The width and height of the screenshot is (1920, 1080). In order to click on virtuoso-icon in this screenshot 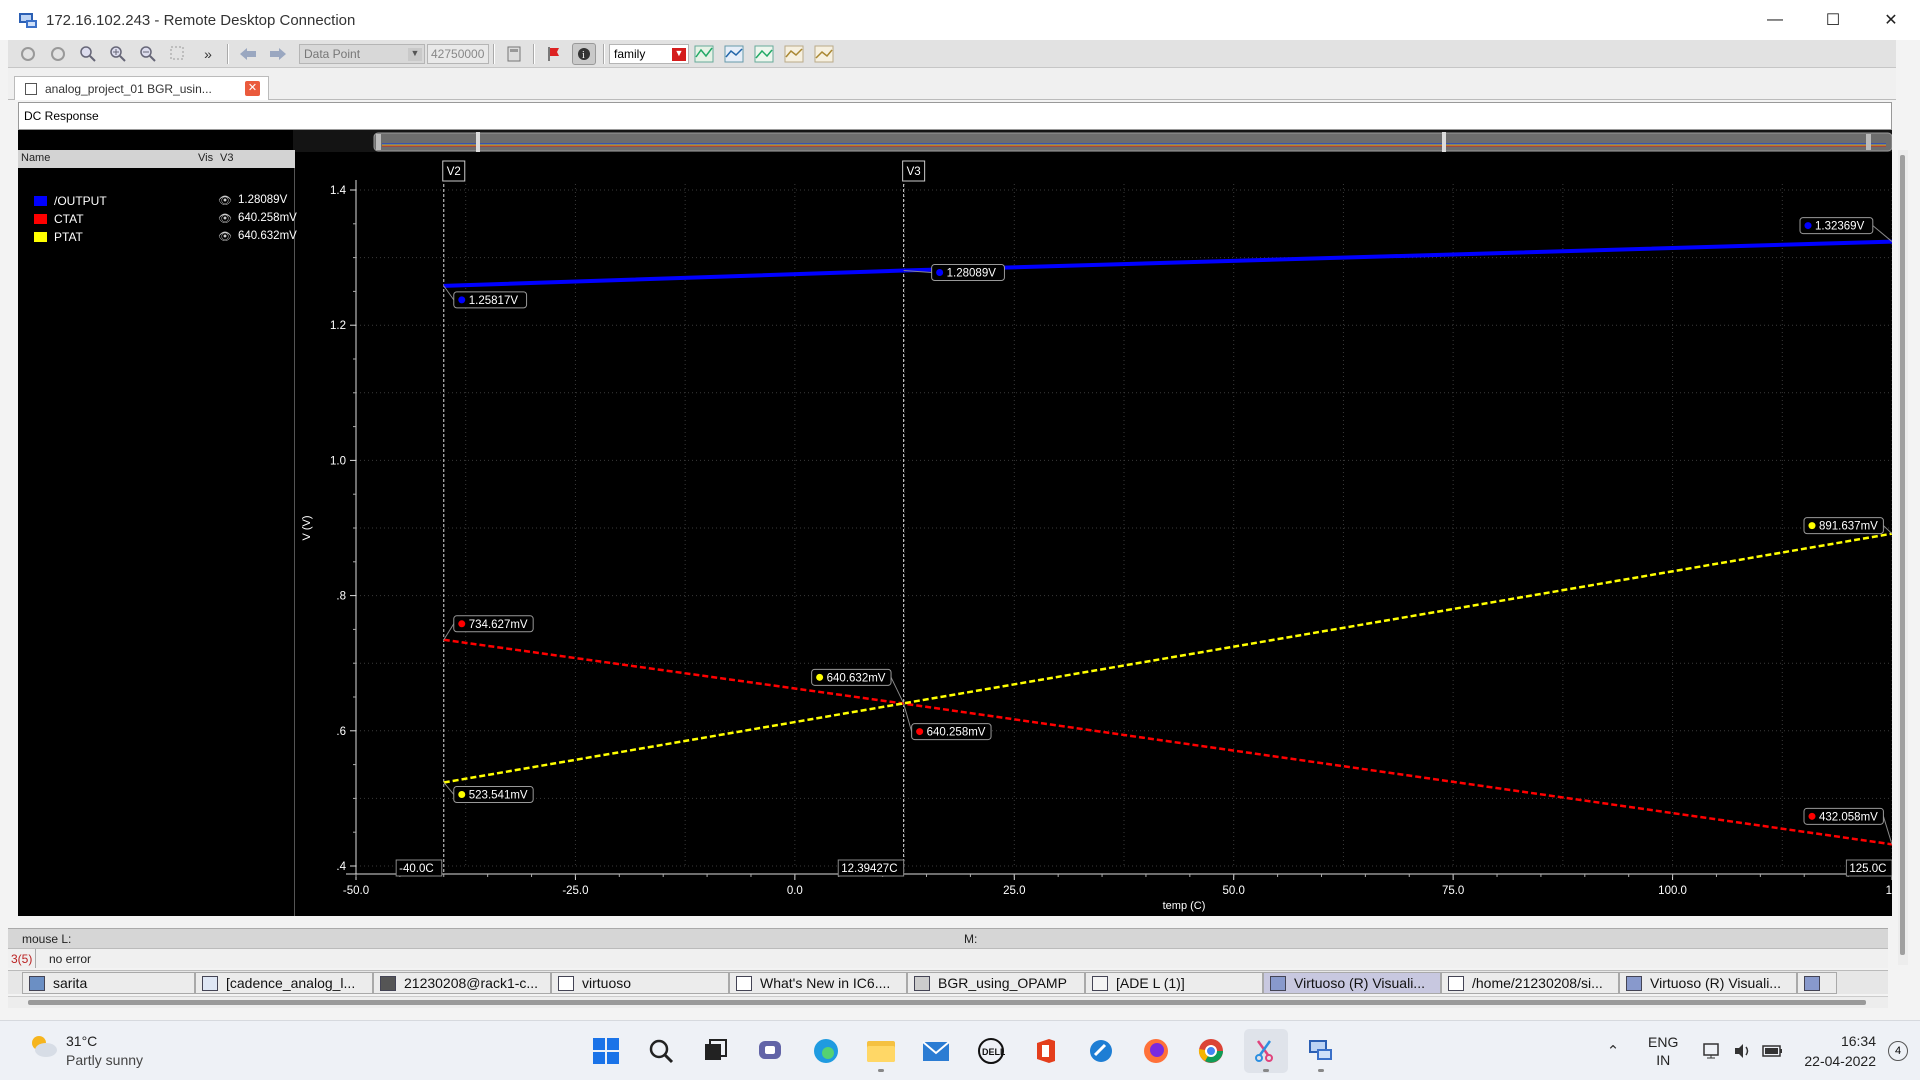, I will do `click(1456, 983)`.